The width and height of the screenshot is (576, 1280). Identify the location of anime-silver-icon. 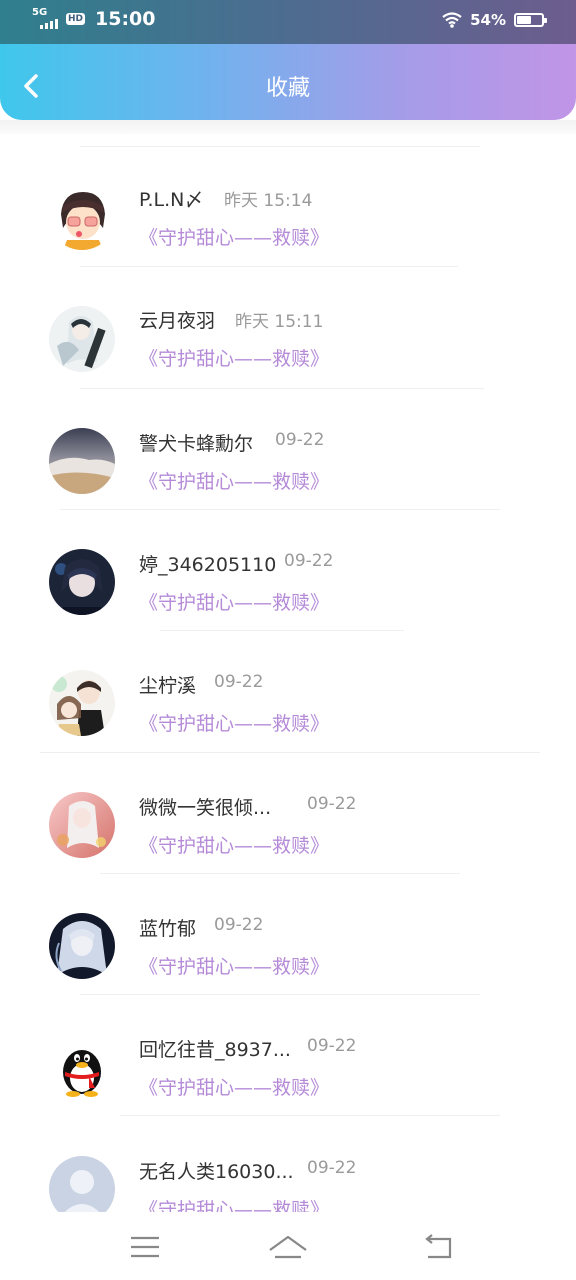
(82, 946).